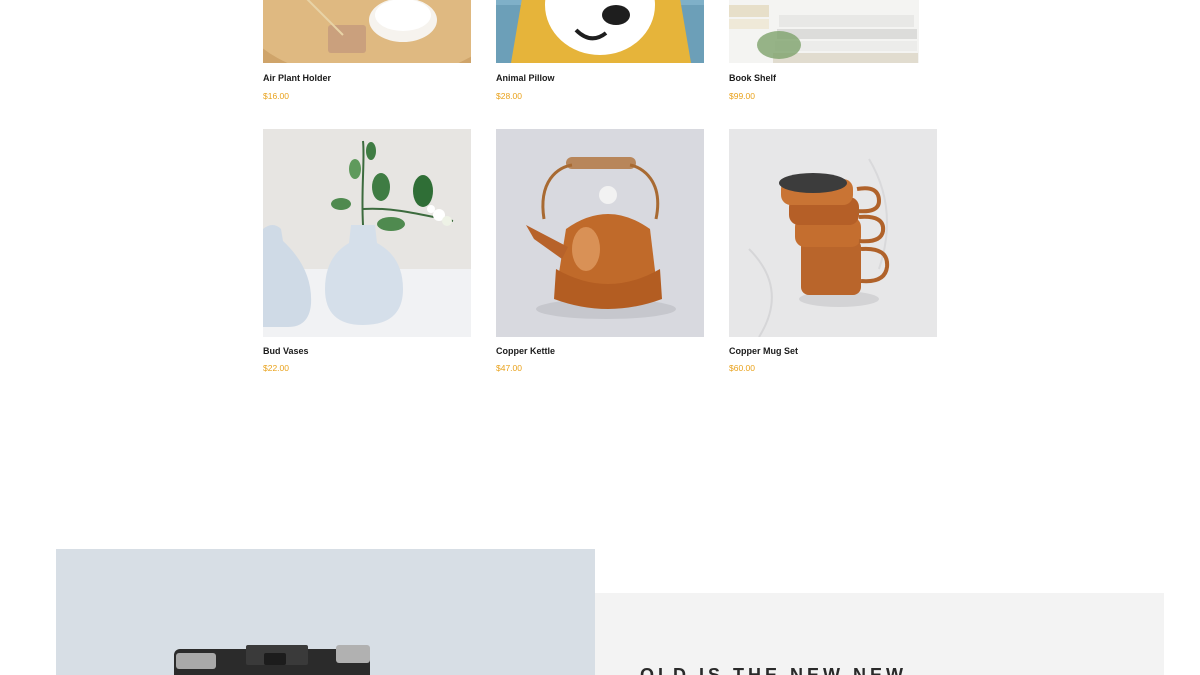 This screenshot has height=675, width=1200. I want to click on product-name: Book Shelf, so click(752, 78).